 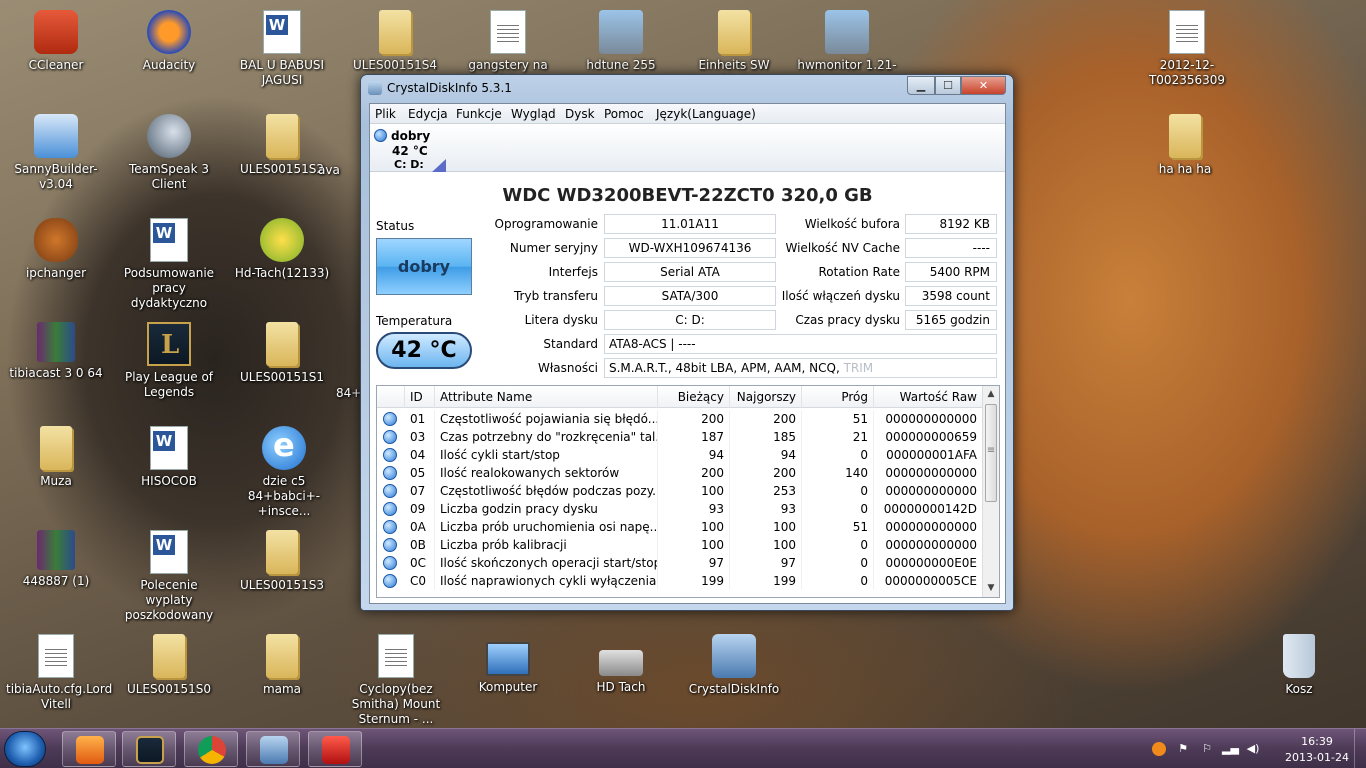 What do you see at coordinates (56, 41) in the screenshot?
I see `desktop-icon-ccleaner: CCleaner` at bounding box center [56, 41].